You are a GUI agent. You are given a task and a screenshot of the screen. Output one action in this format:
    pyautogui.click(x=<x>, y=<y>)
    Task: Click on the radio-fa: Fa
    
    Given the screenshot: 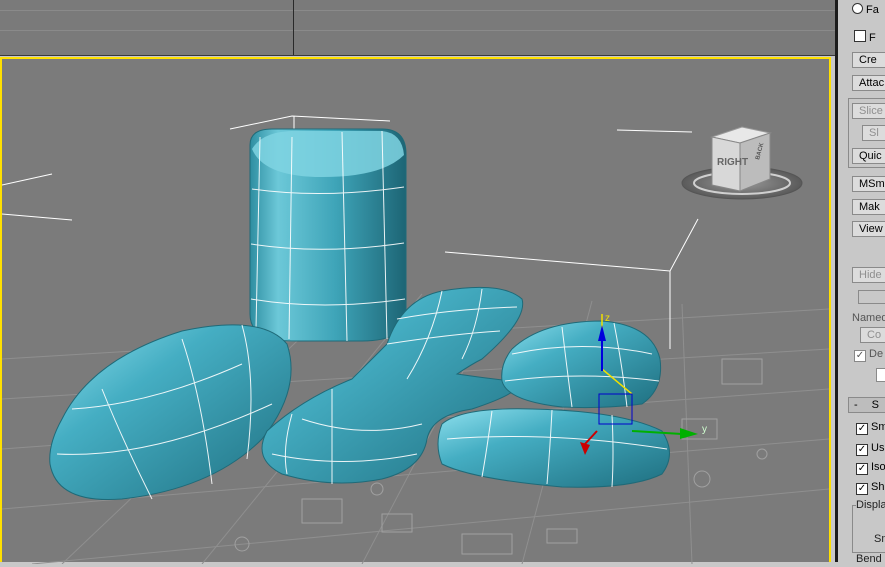 What is the action you would take?
    pyautogui.click(x=868, y=10)
    